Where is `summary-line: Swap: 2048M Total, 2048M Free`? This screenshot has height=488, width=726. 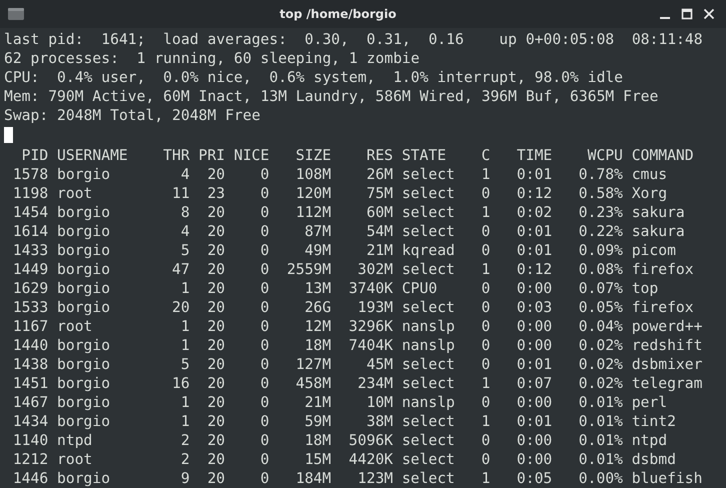
summary-line: Swap: 2048M Total, 2048M Free is located at coordinates (132, 115).